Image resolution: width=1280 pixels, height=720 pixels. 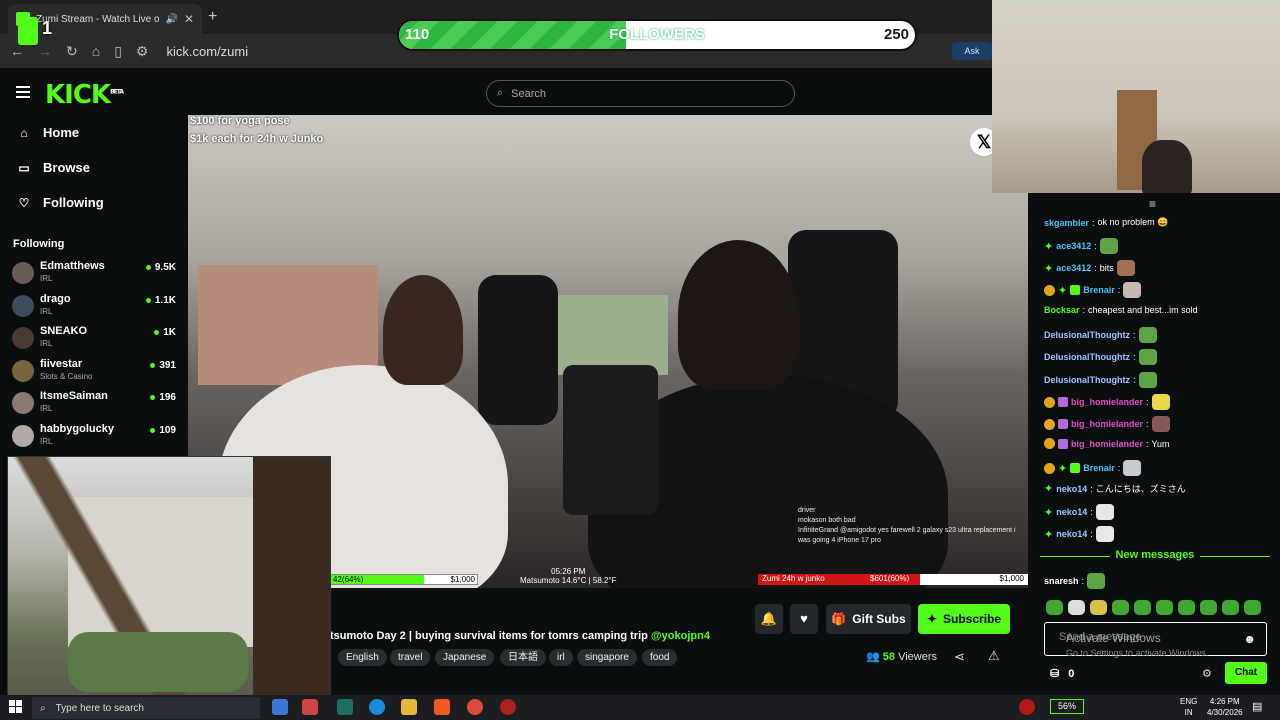 I want to click on address-bar: kick.com/zumi, so click(x=207, y=51).